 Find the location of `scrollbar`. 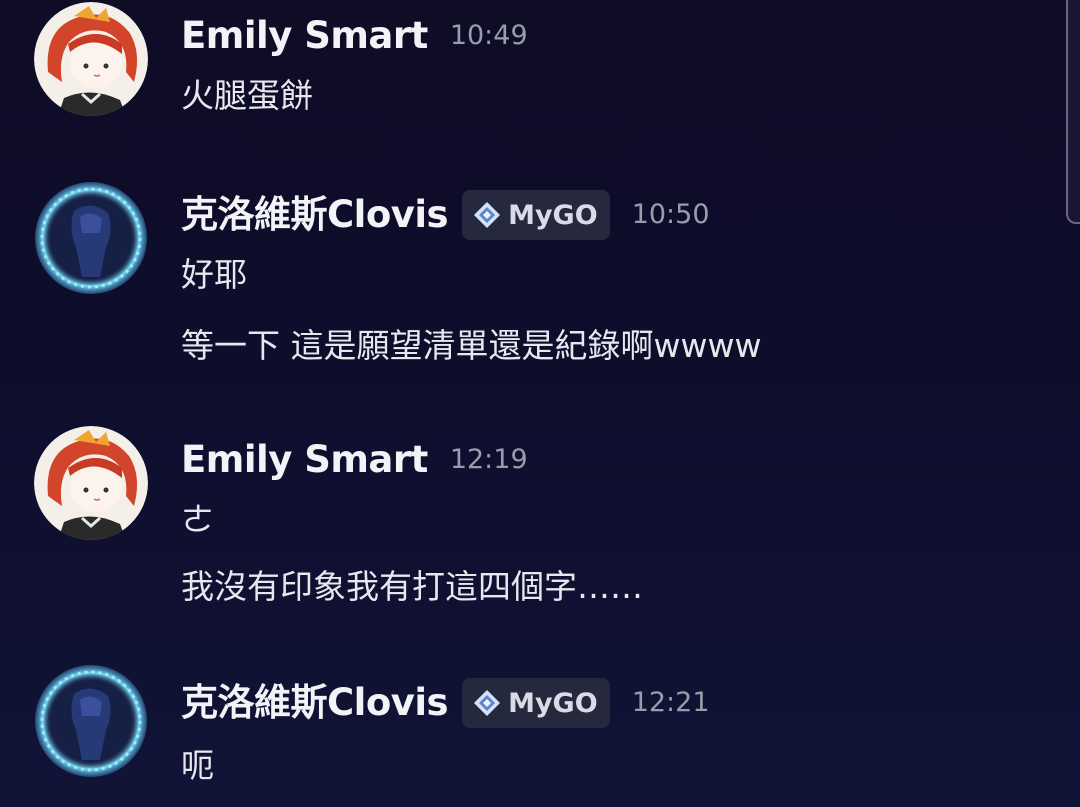

scrollbar is located at coordinates (1073, 112).